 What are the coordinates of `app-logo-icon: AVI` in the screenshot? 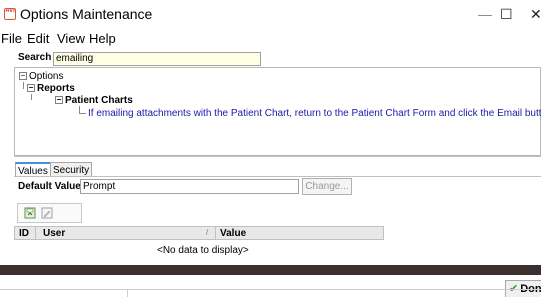 It's located at (10, 14).